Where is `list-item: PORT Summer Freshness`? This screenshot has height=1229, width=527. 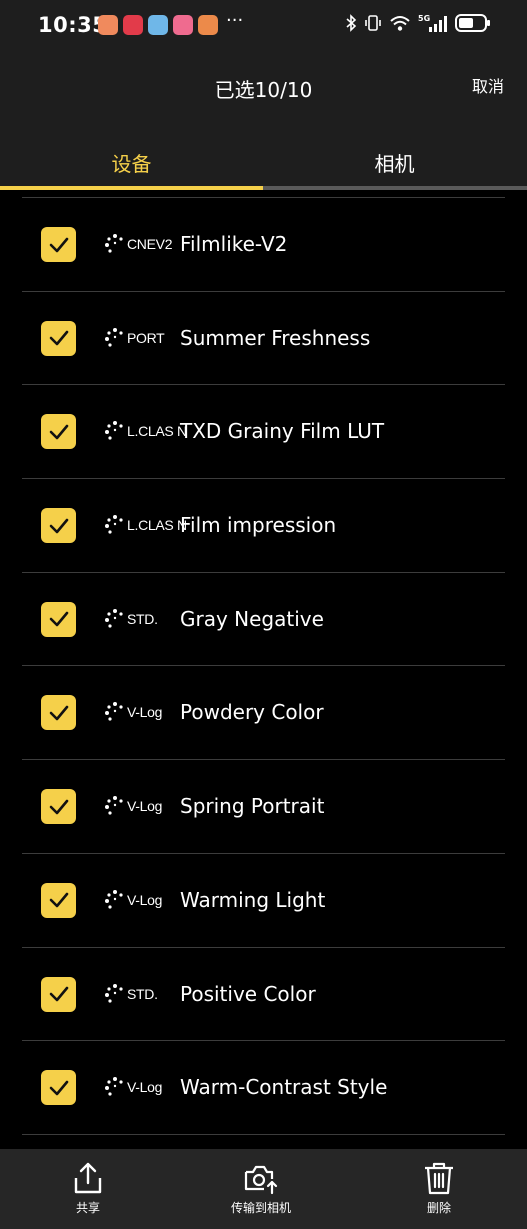
list-item: PORT Summer Freshness is located at coordinates (263, 339).